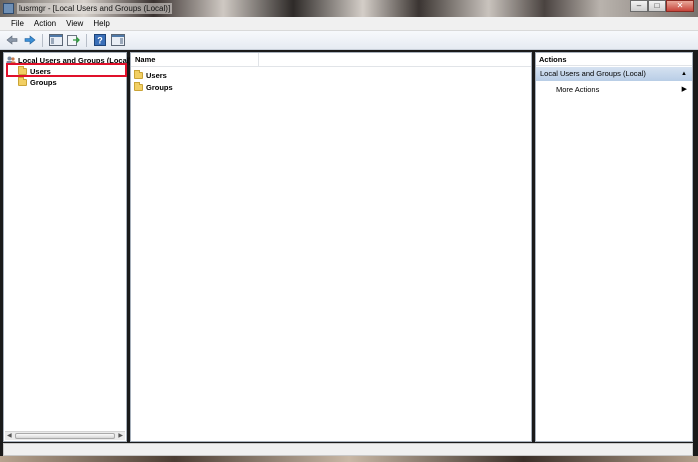 Image resolution: width=698 pixels, height=462 pixels. I want to click on window-controls: – □ ✕, so click(662, 6).